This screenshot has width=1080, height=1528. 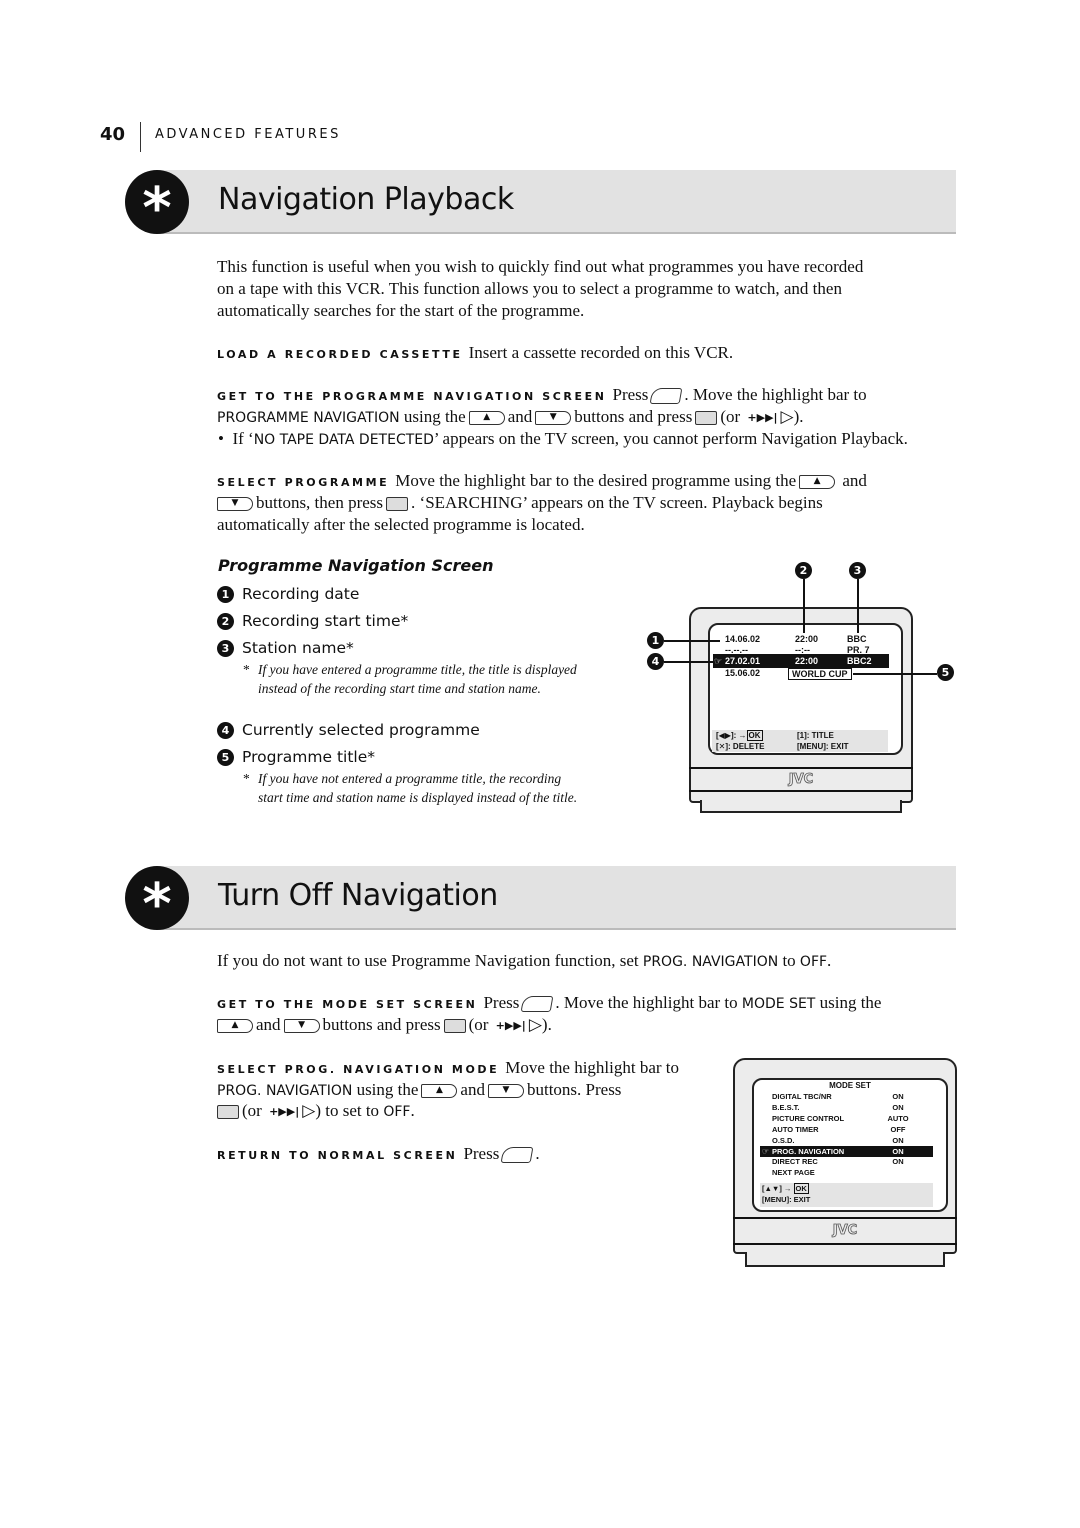 I want to click on menu-button-icon, so click(x=666, y=396).